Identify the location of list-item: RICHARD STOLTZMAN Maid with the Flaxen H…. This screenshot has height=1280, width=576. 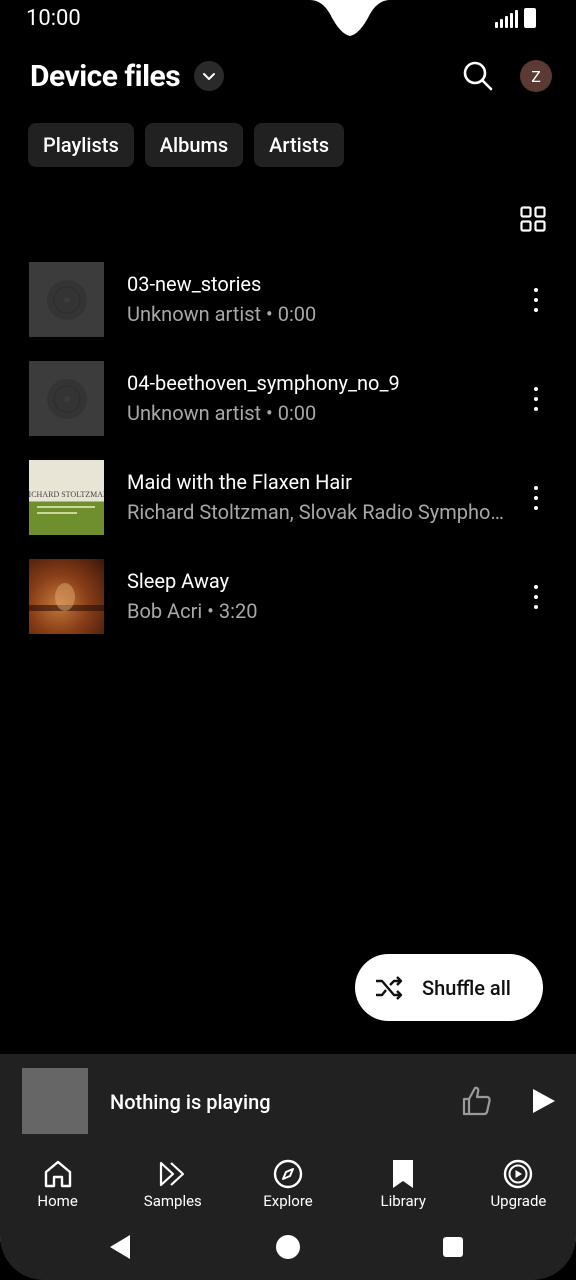
(288, 497).